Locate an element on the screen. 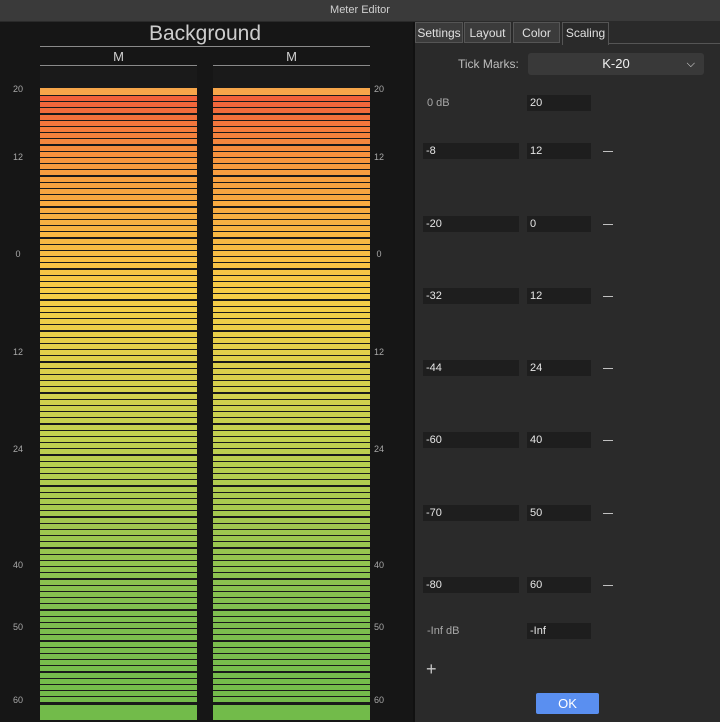  tab-color: Color is located at coordinates (536, 32).